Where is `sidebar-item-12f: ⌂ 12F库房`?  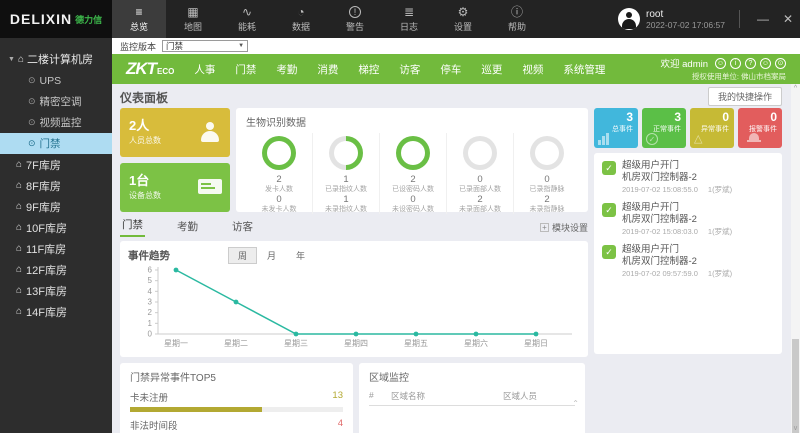 sidebar-item-12f: ⌂ 12F库房 is located at coordinates (56, 269).